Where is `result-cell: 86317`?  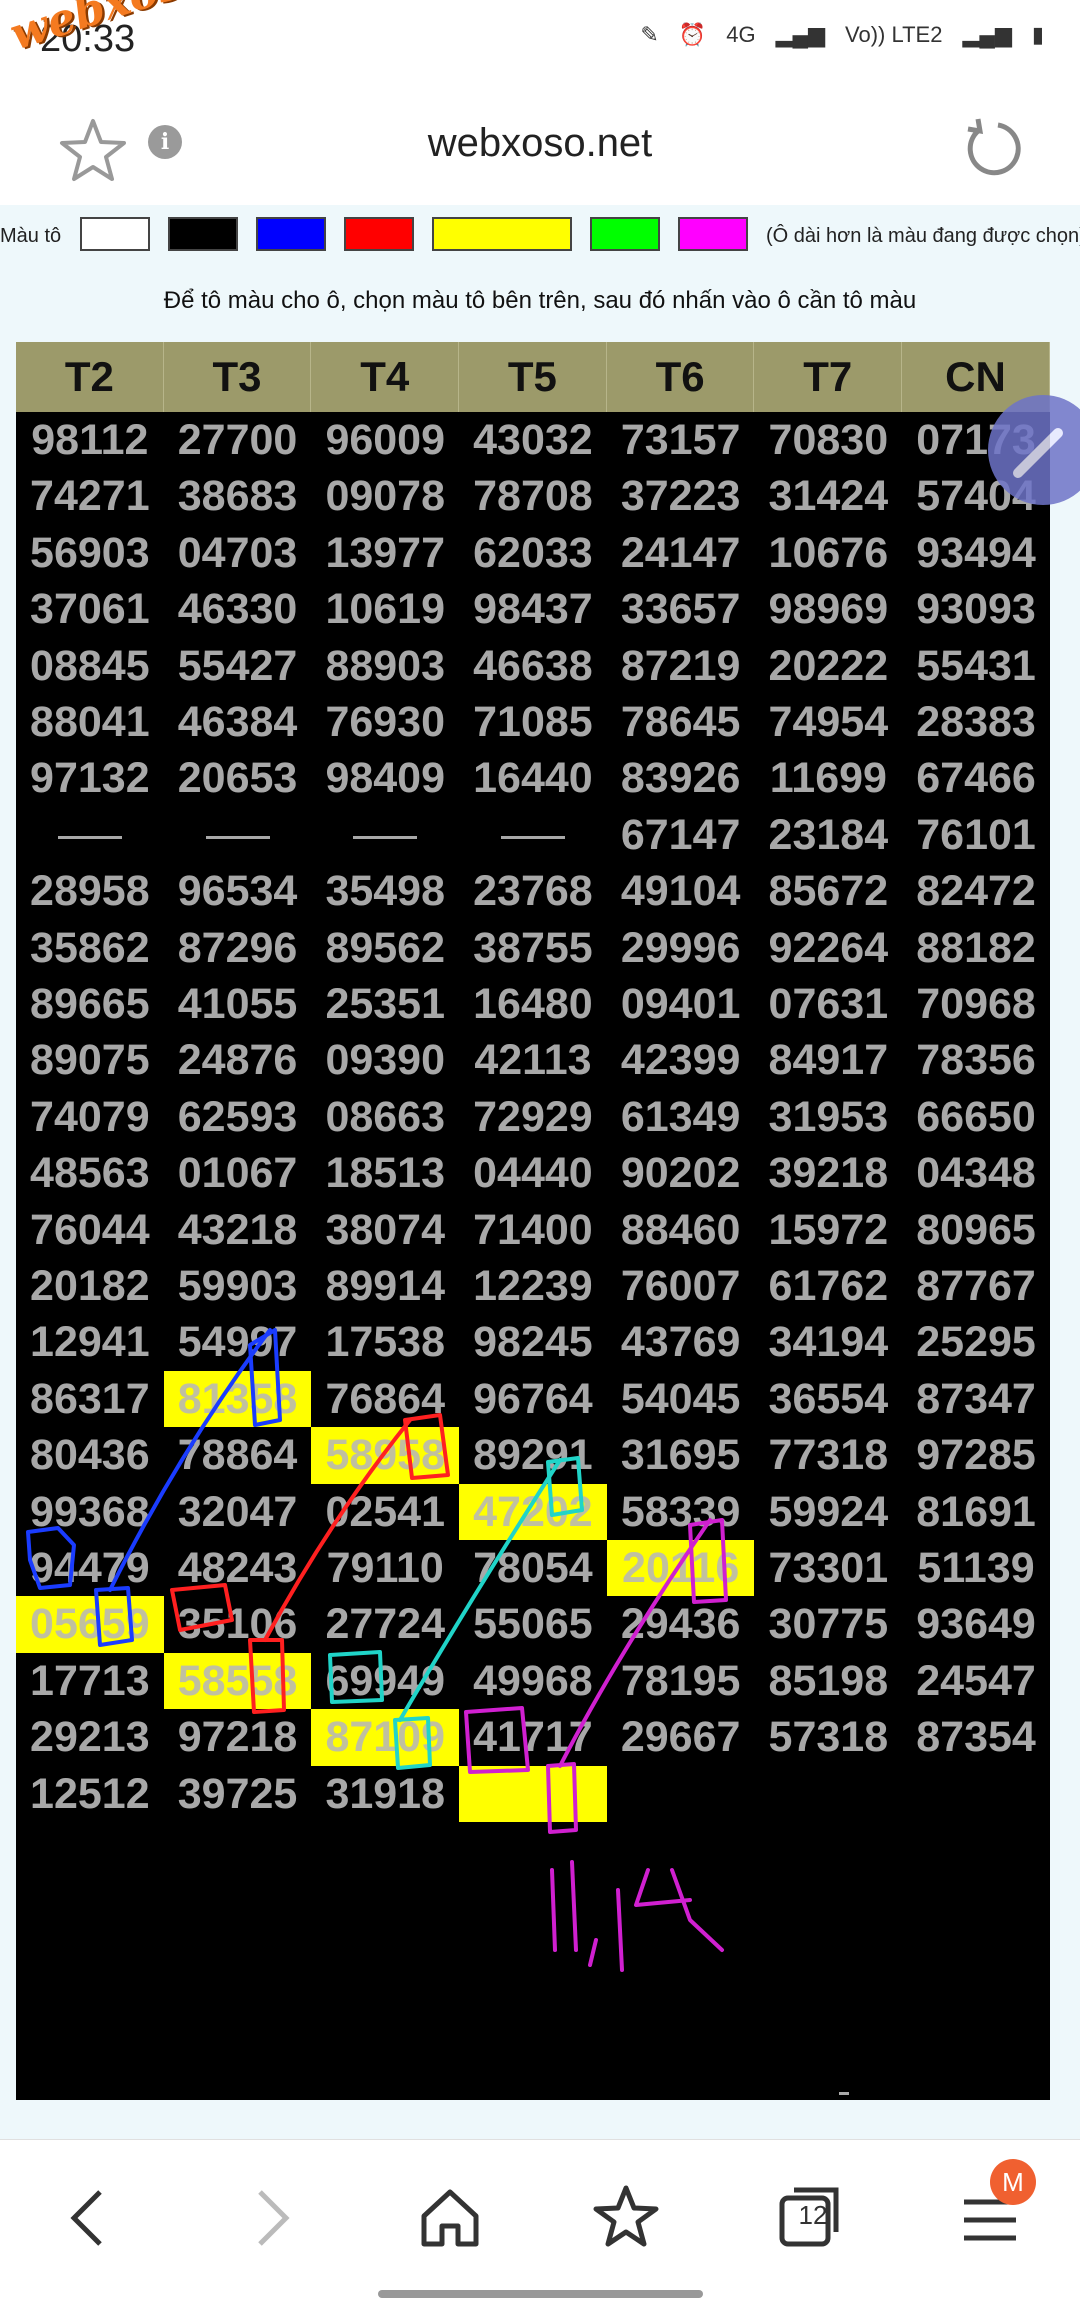 result-cell: 86317 is located at coordinates (90, 1399).